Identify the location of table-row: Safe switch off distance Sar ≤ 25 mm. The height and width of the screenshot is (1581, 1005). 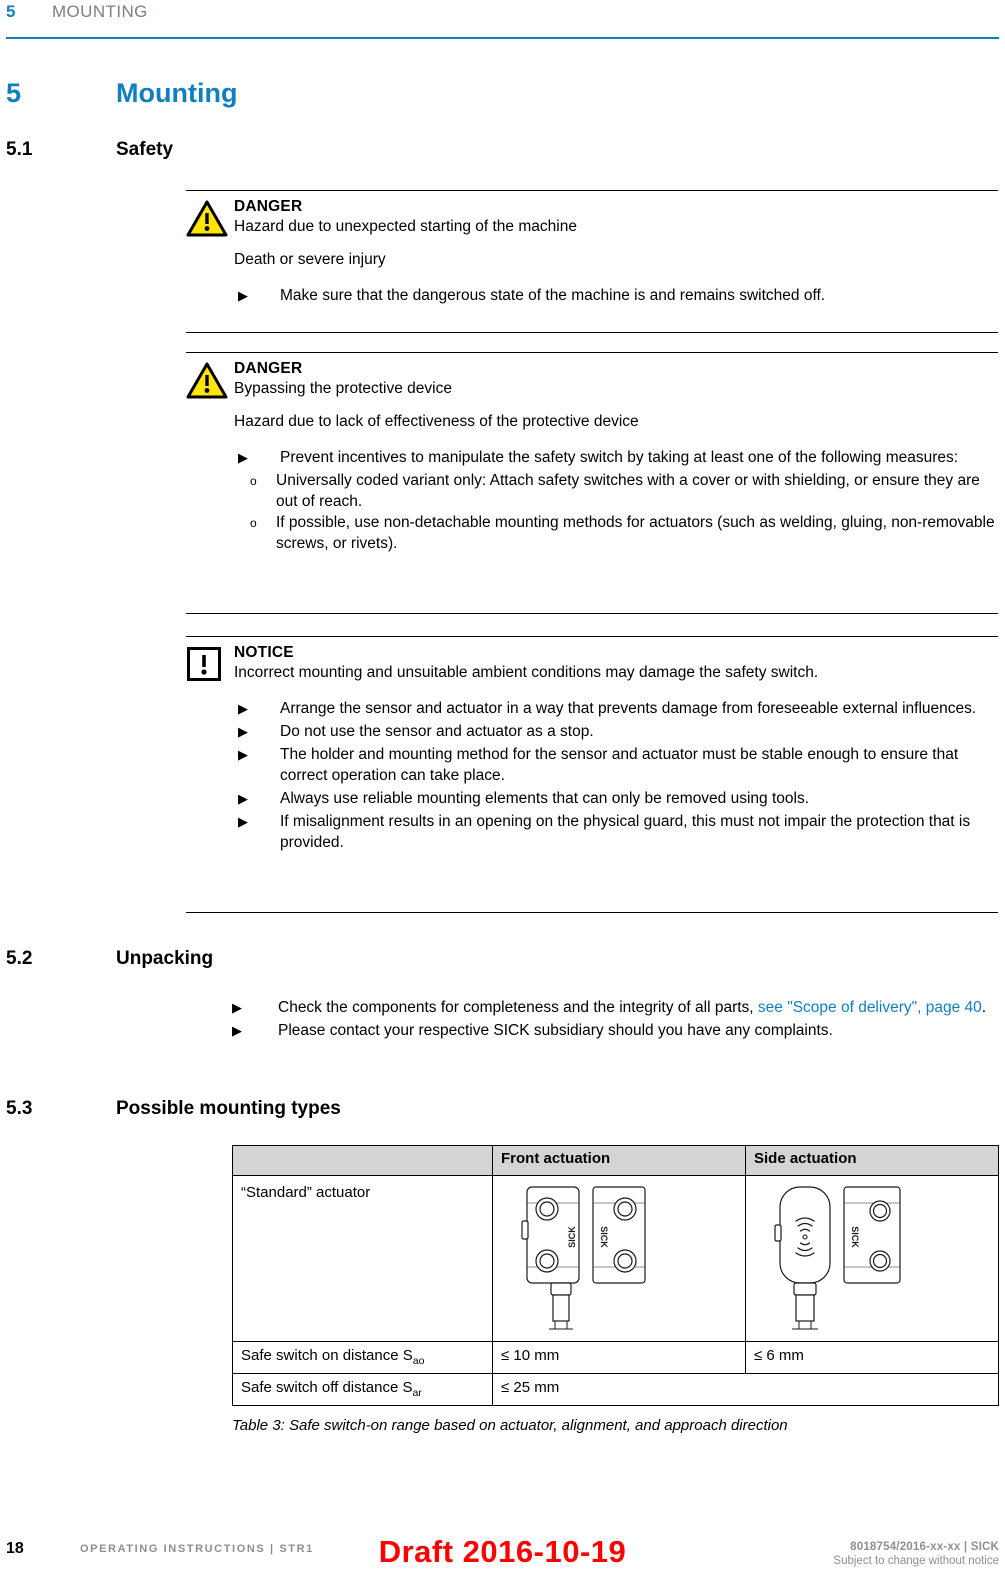
(615, 1389).